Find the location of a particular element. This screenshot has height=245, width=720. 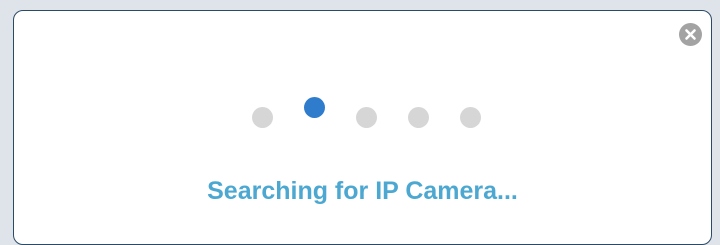

close-button is located at coordinates (690, 34).